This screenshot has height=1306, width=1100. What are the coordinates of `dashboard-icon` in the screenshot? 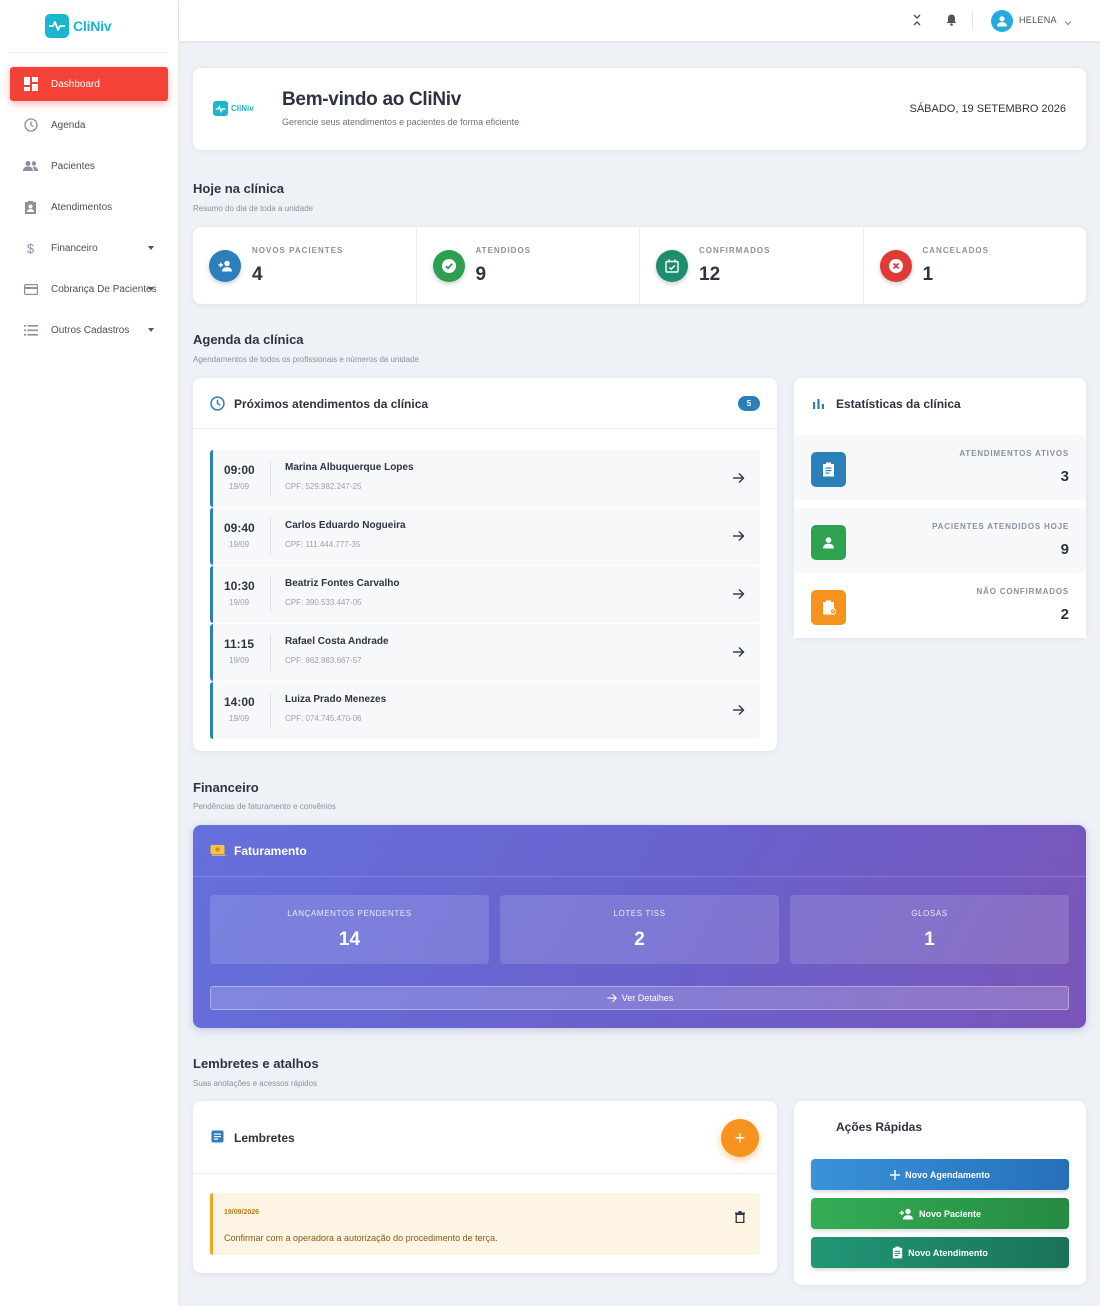 It's located at (30, 84).